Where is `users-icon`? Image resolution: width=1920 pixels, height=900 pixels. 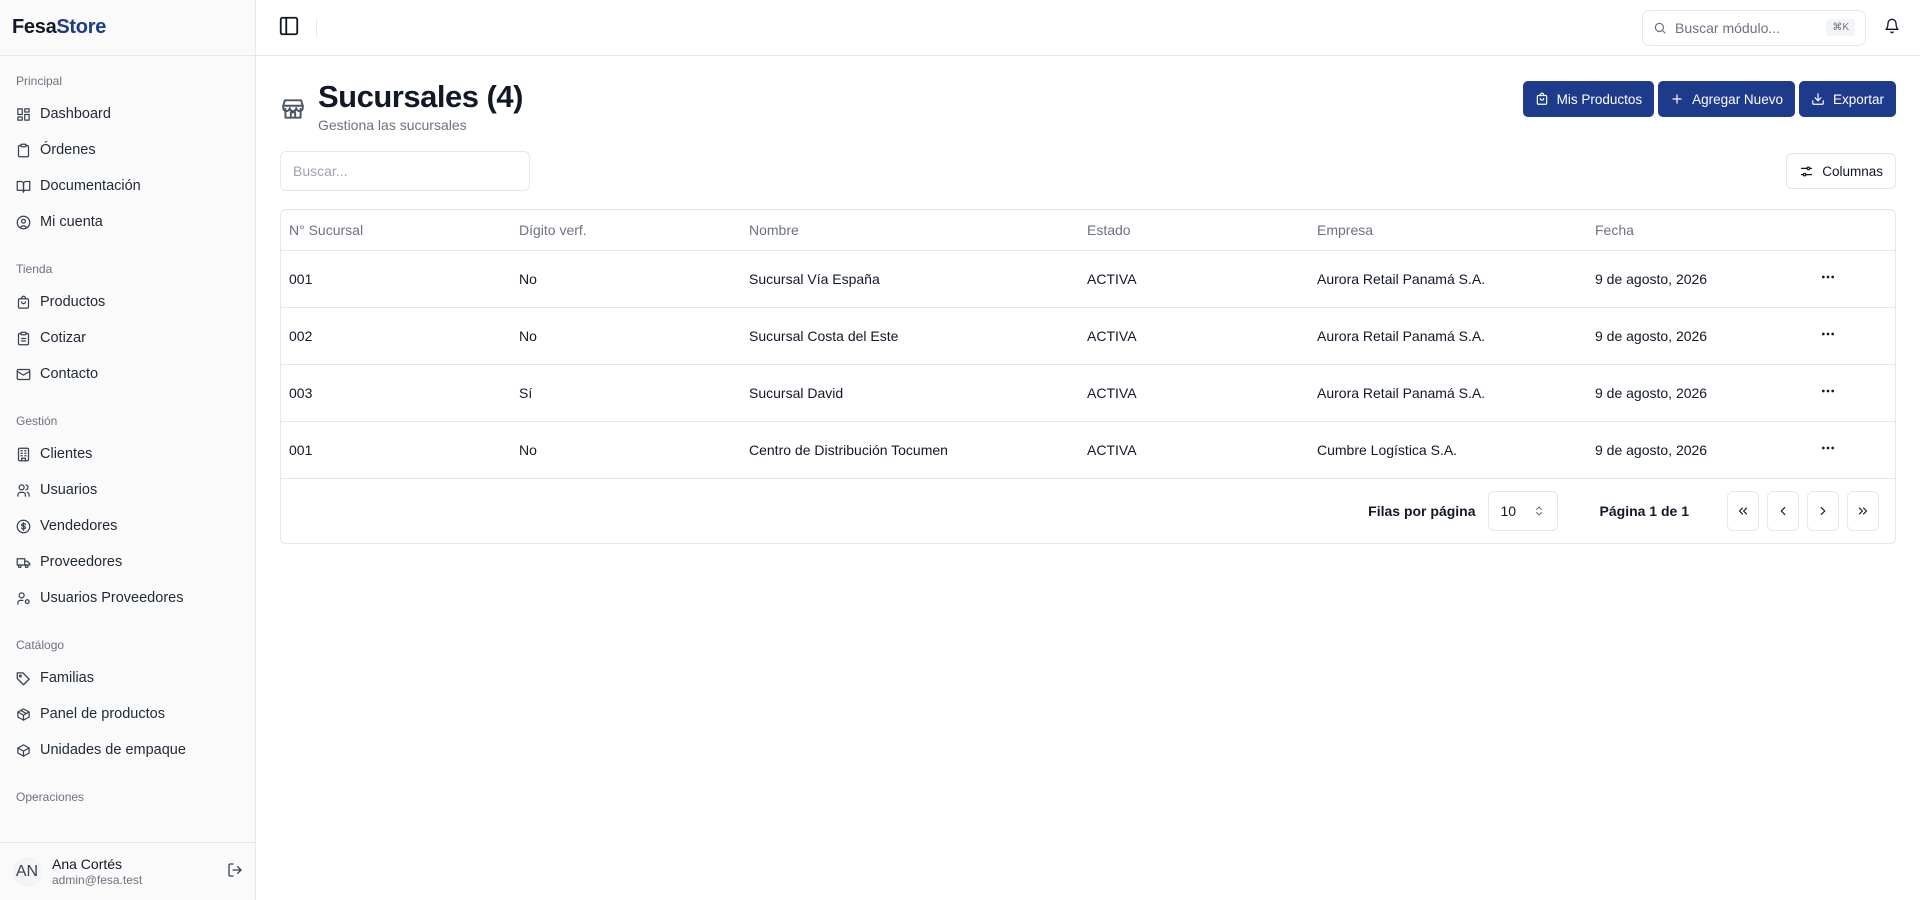 users-icon is located at coordinates (23, 490).